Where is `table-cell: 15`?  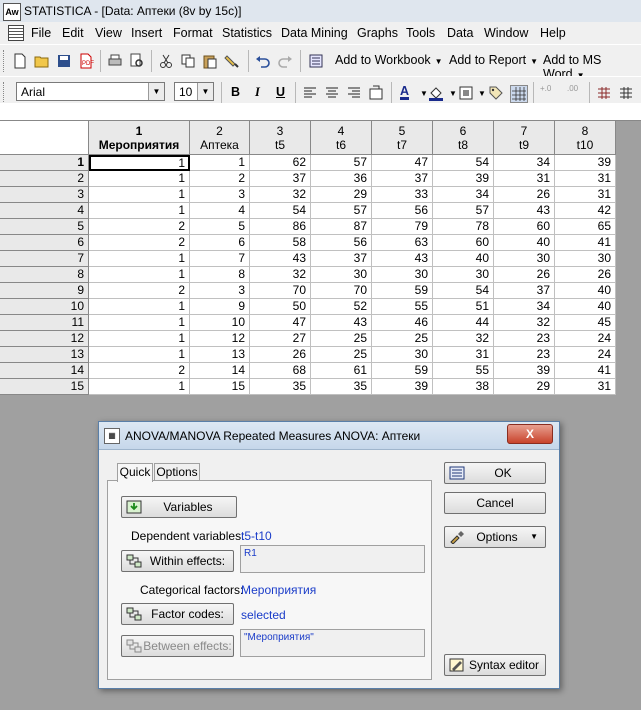 table-cell: 15 is located at coordinates (220, 387).